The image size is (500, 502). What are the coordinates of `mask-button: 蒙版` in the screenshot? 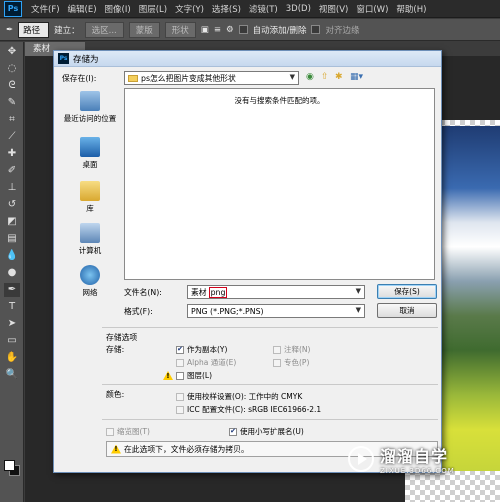 It's located at (144, 29).